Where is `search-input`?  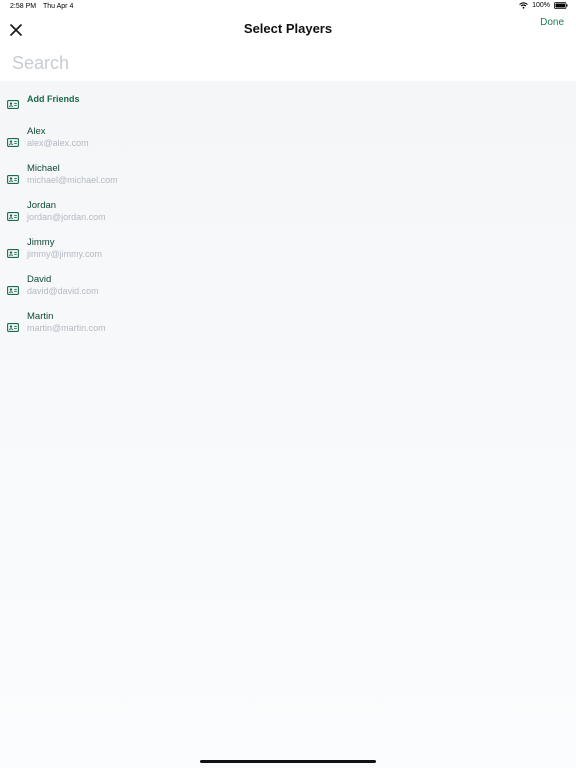
search-input is located at coordinates (287, 63).